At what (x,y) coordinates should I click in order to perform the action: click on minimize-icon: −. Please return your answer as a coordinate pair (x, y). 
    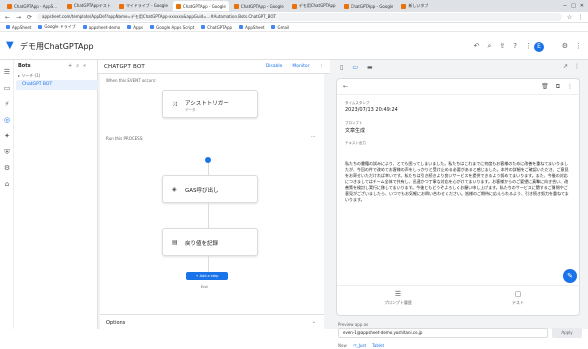
    Looking at the image, I should click on (565, 6).